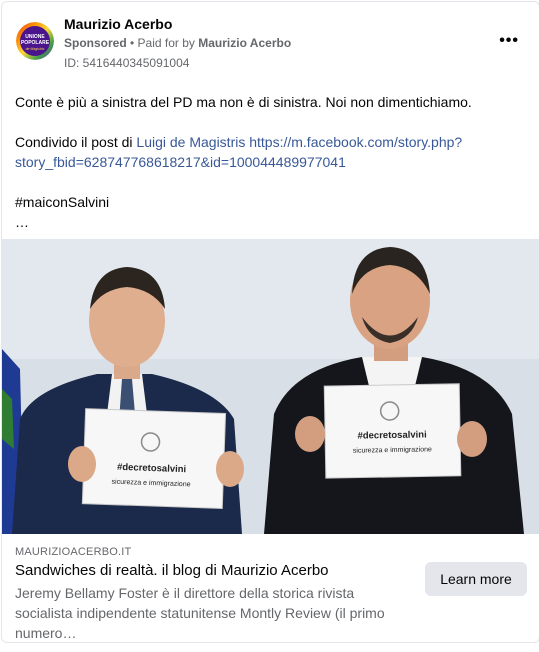 This screenshot has width=539, height=652. I want to click on more-options-icon: •••, so click(509, 41).